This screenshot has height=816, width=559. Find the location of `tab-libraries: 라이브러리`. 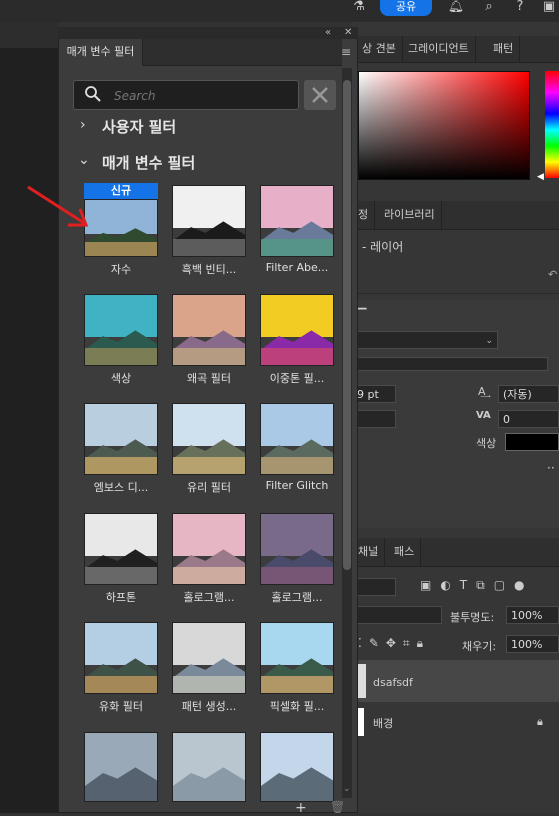

tab-libraries: 라이브러리 is located at coordinates (410, 215).